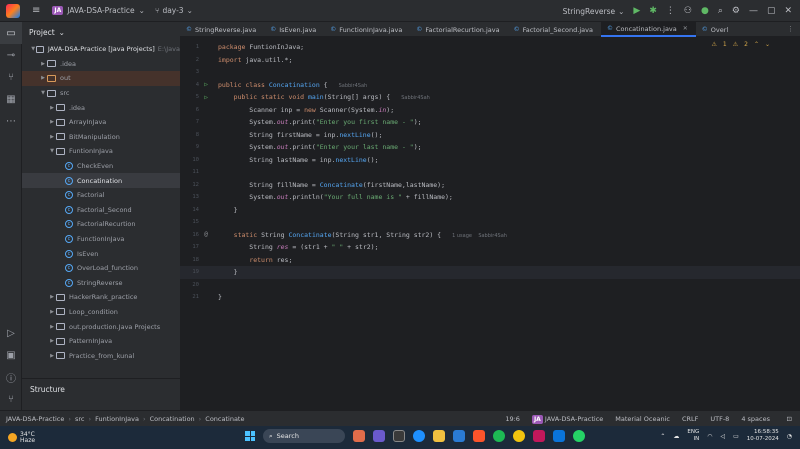 The image size is (800, 449). Describe the element at coordinates (490, 110) in the screenshot. I see `code-line: 6 Scanner inp = new Scanner(System.in);` at that location.